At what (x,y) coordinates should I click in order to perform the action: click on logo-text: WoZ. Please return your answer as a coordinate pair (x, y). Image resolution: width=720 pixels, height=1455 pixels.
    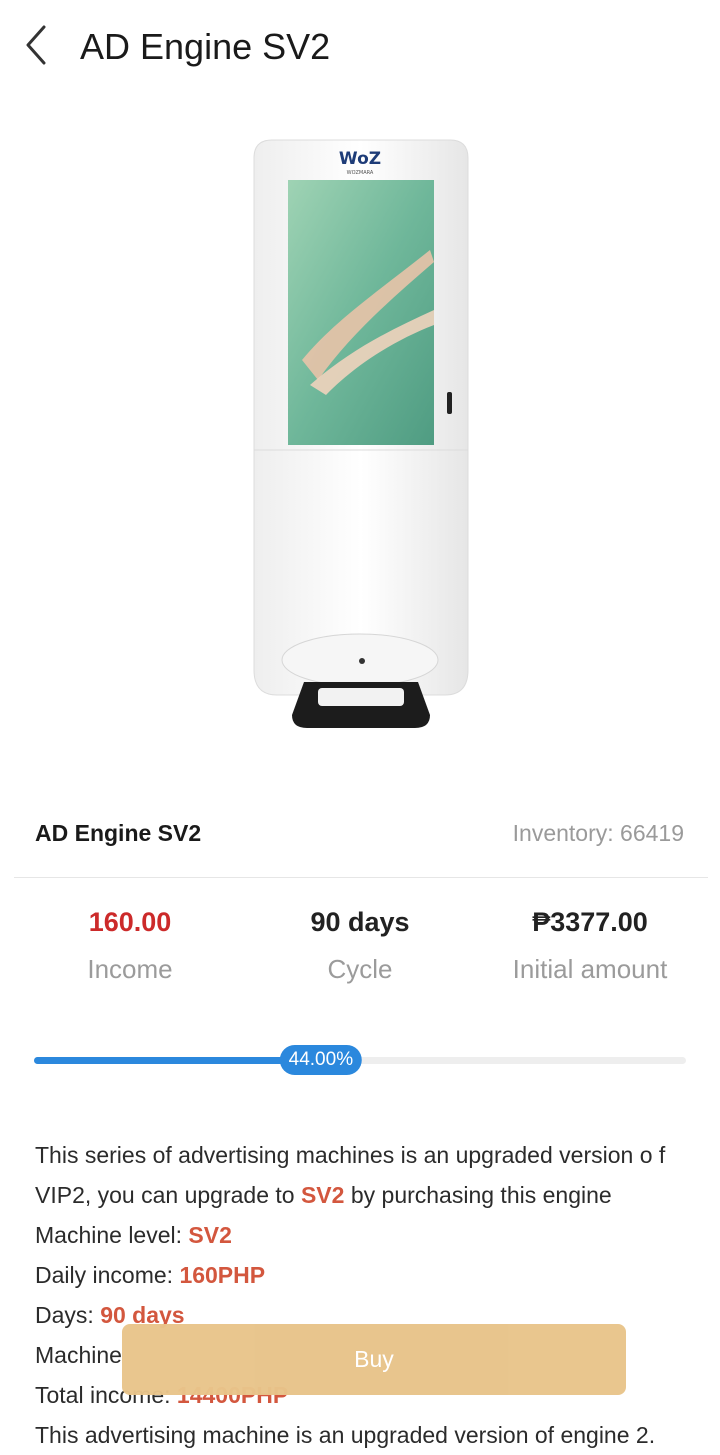
    Looking at the image, I should click on (360, 159).